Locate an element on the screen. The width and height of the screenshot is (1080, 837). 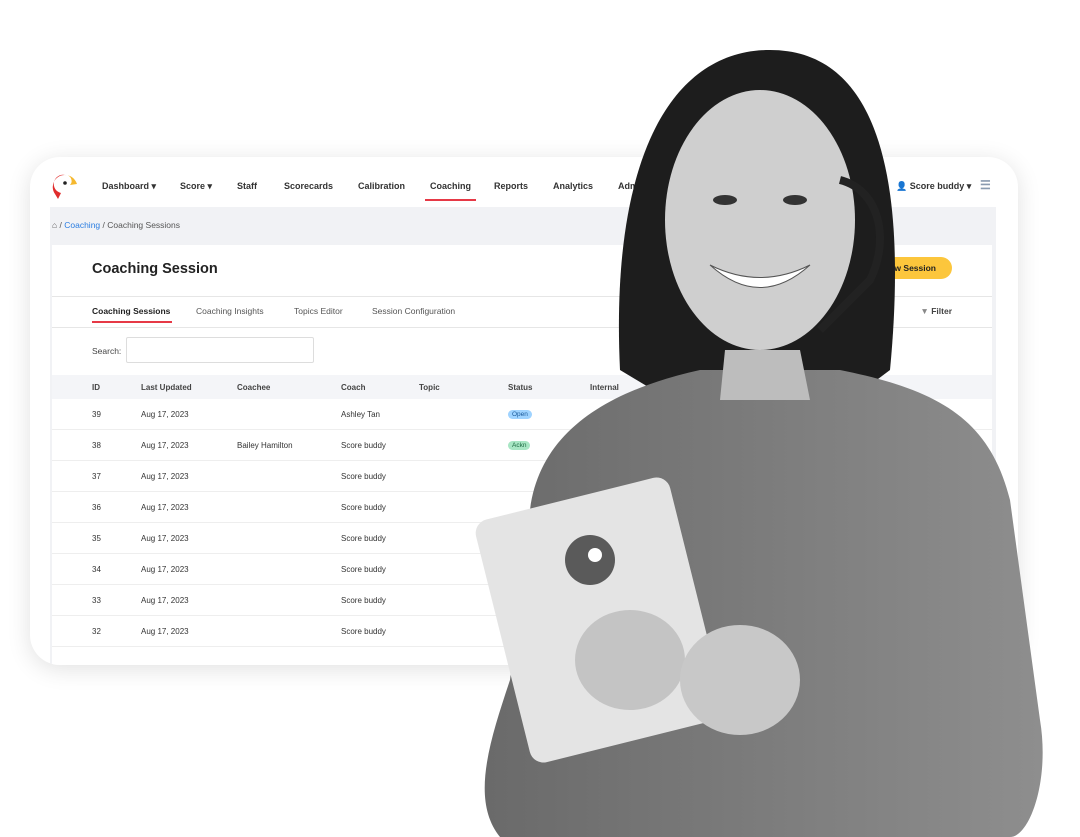
cell-id: 38 is located at coordinates (96, 445).